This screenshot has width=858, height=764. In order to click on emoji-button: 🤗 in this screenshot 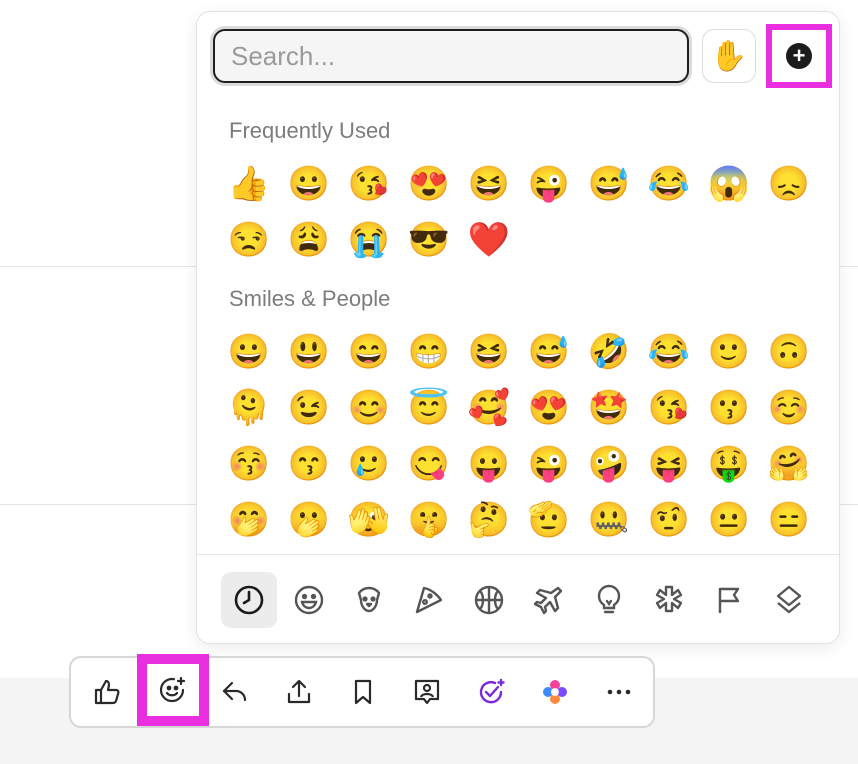, I will do `click(789, 464)`.